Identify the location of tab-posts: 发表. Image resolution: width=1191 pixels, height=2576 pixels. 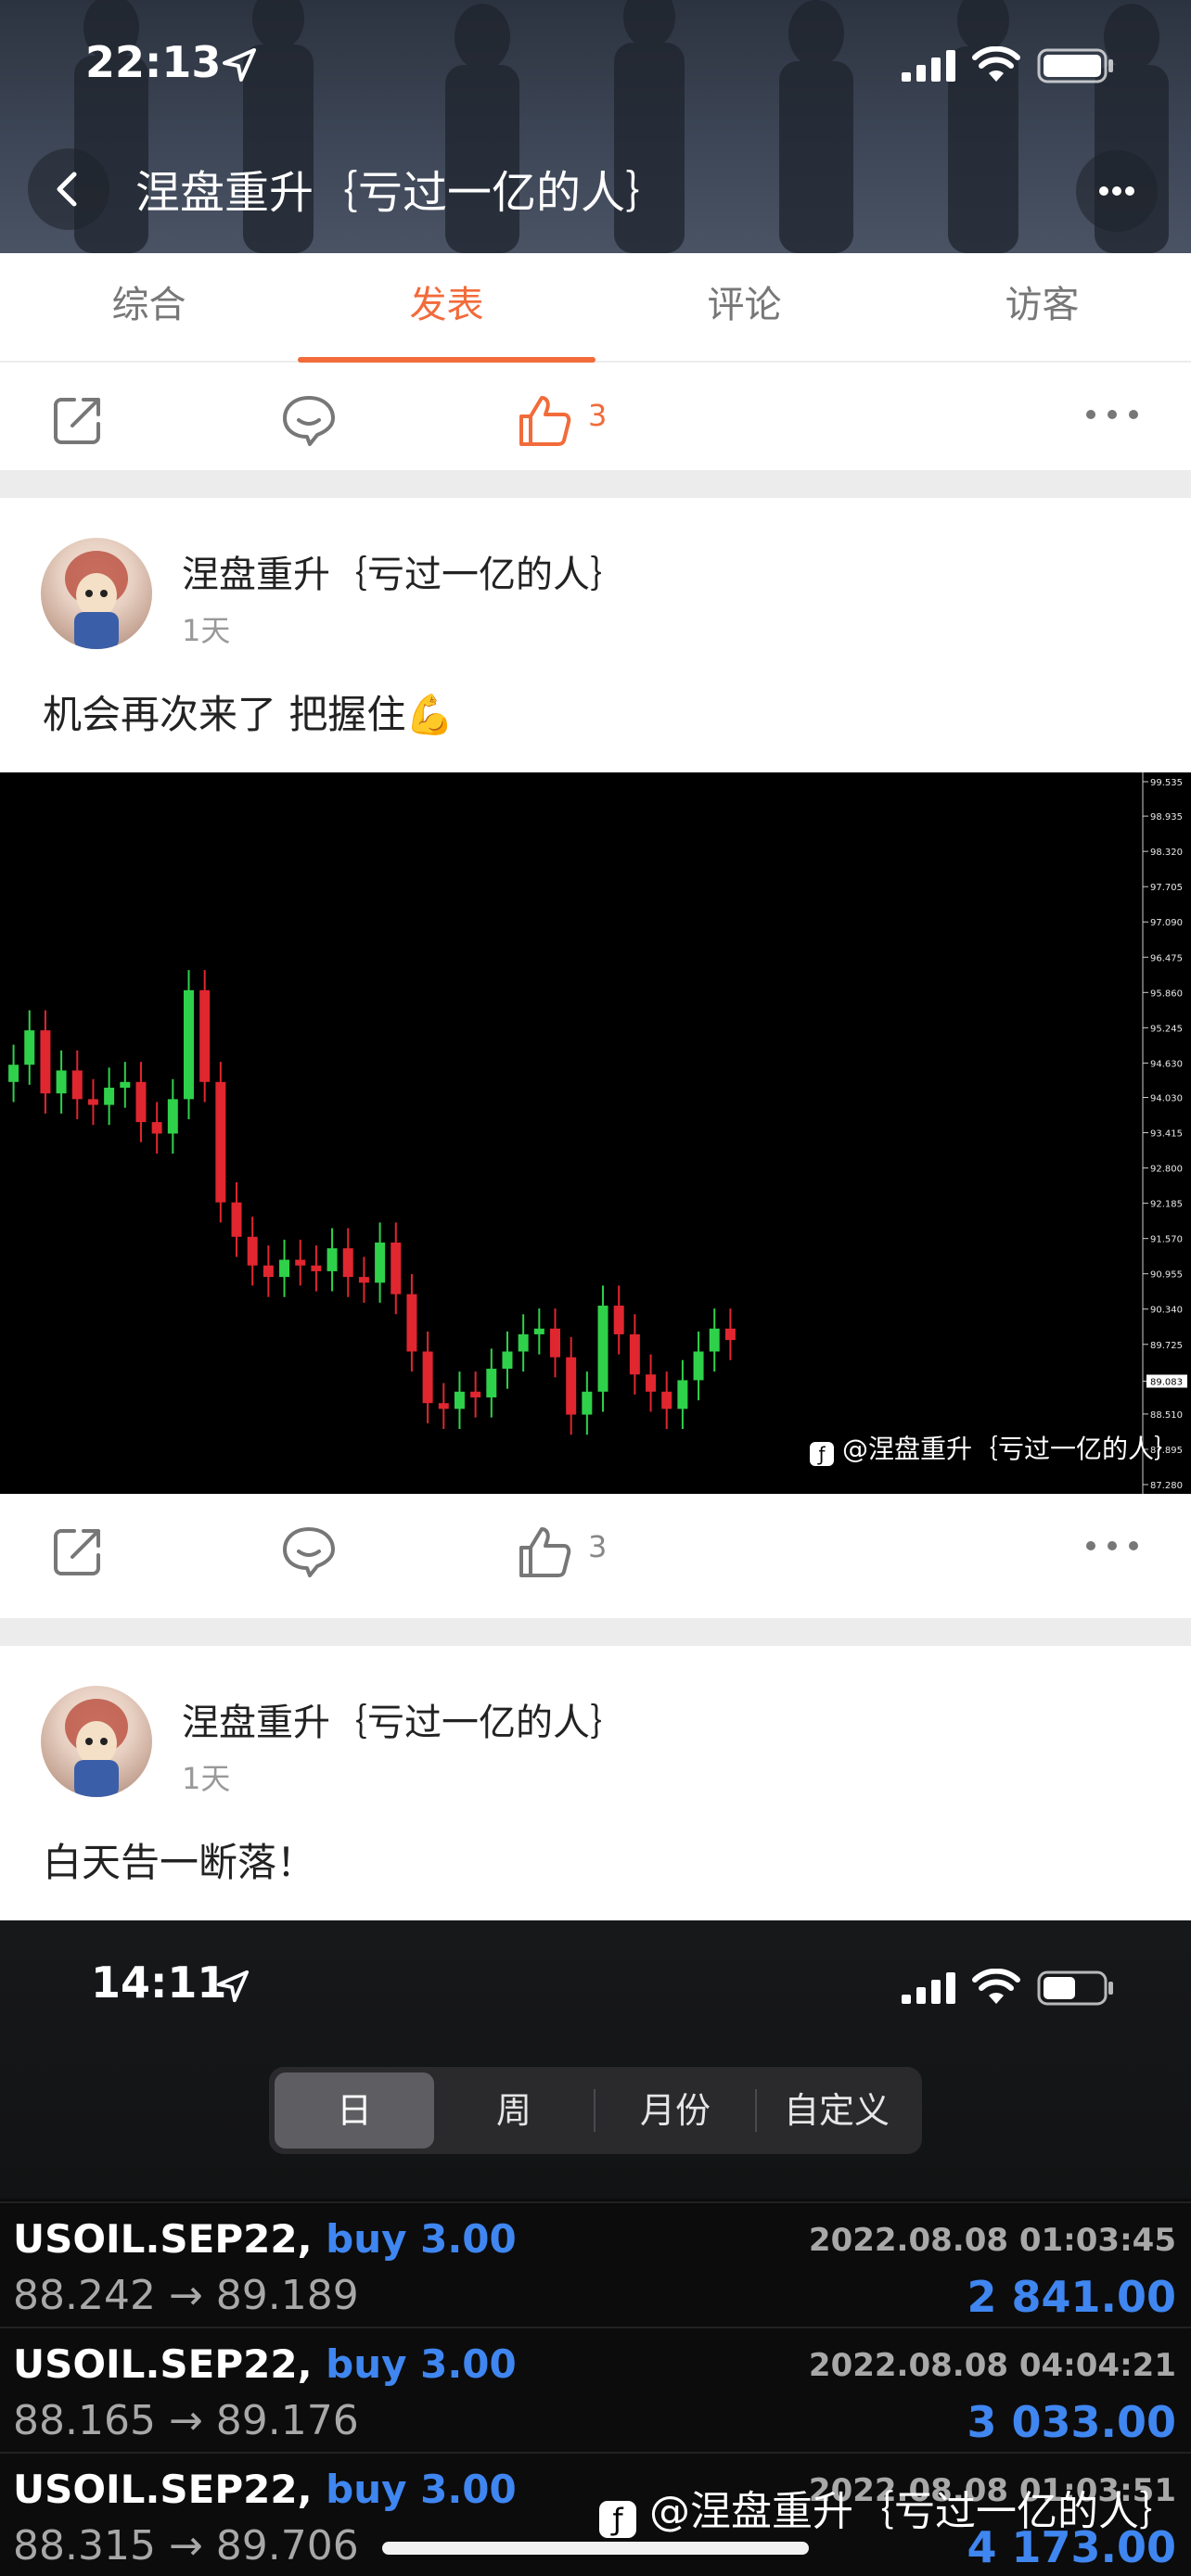
(447, 308).